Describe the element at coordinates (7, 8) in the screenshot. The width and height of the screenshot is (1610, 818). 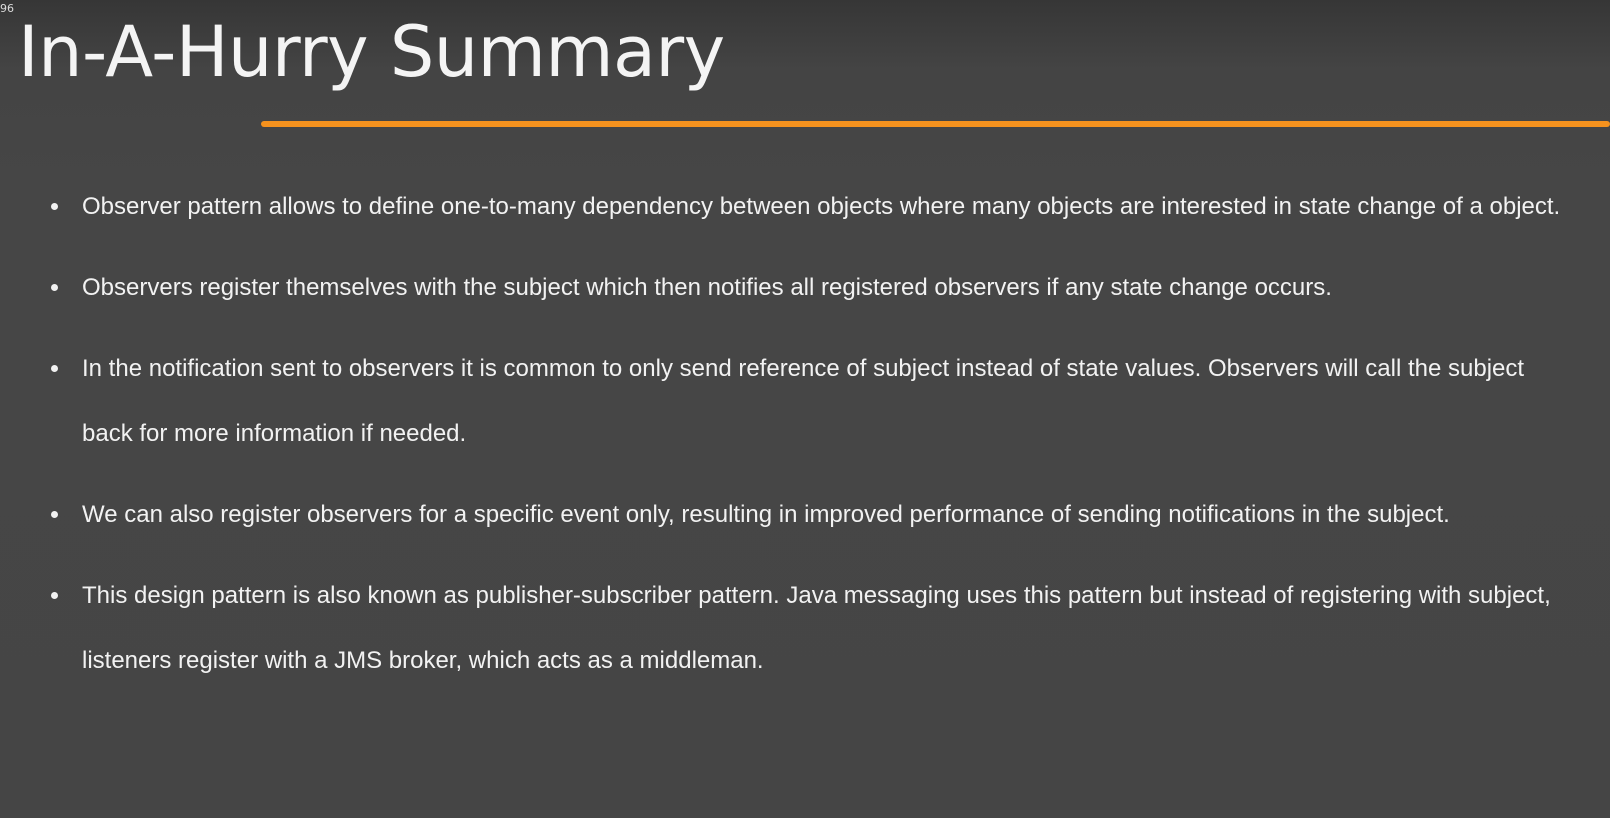
I see `corner-label: 96` at that location.